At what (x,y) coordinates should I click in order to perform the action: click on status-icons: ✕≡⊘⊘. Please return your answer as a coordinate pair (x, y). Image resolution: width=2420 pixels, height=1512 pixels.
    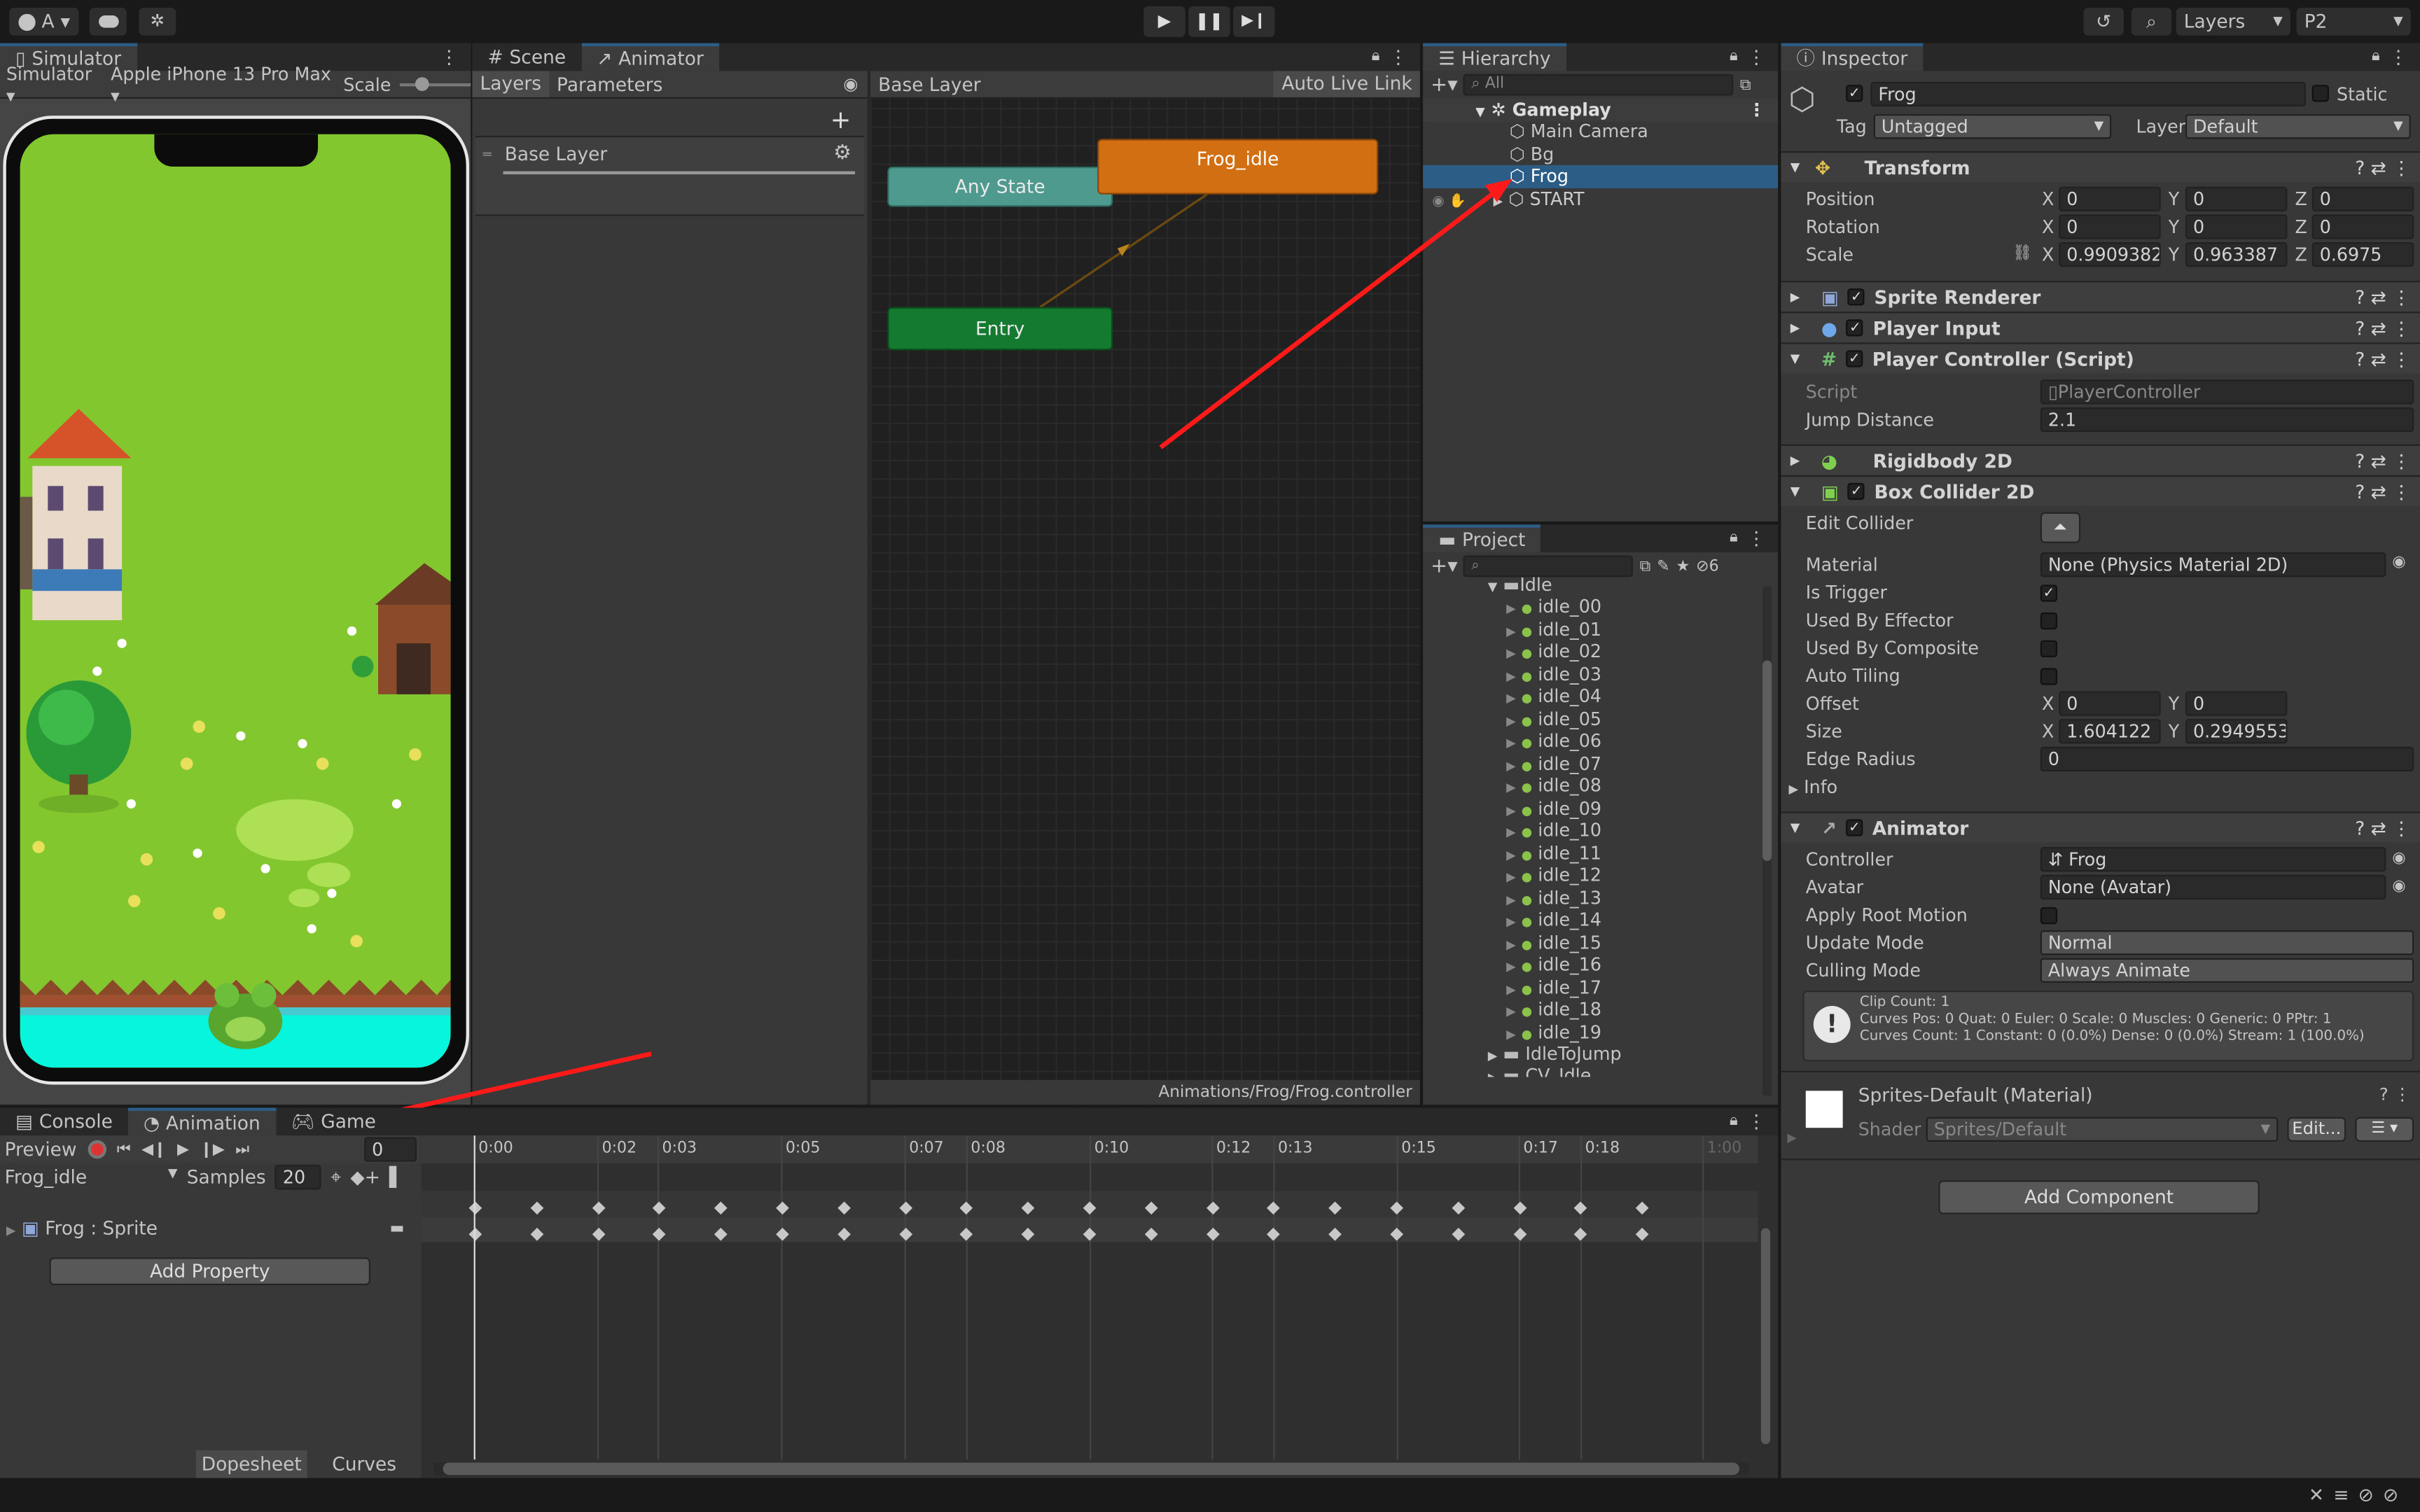
    Looking at the image, I should click on (2358, 1495).